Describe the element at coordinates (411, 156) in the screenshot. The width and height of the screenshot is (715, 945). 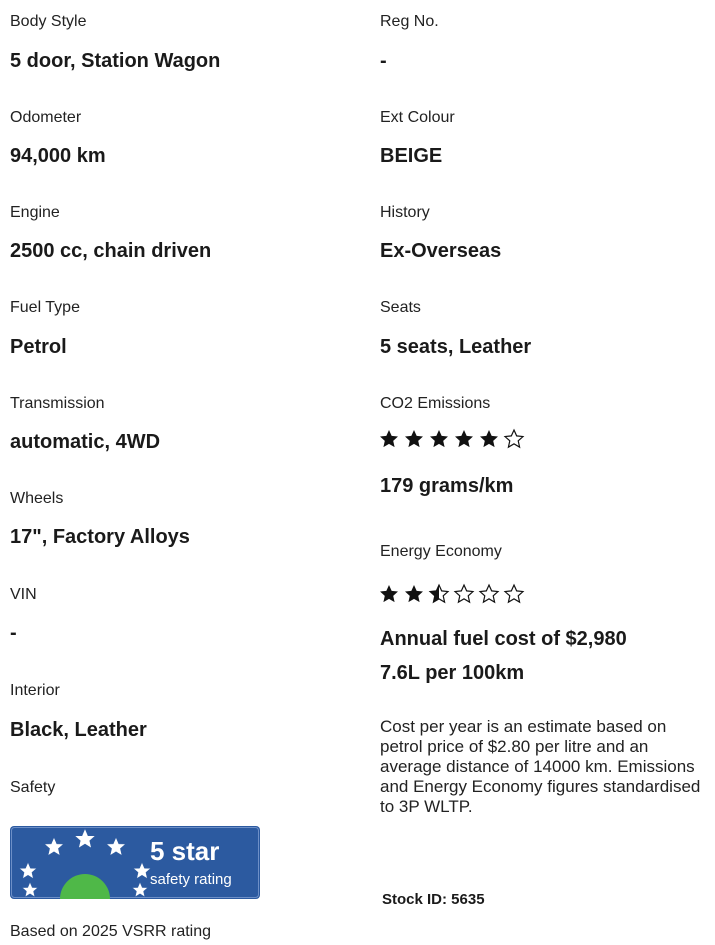
I see `ext-colour-value: BEIGE` at that location.